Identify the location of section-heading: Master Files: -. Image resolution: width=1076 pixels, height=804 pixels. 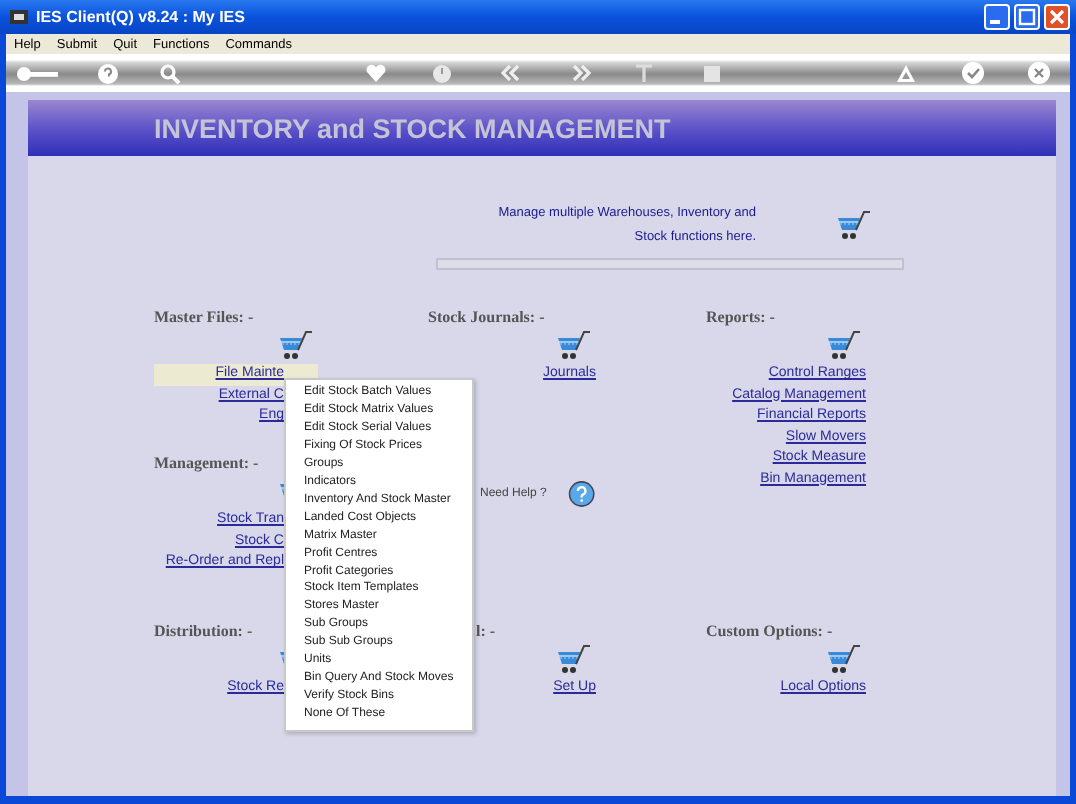
(204, 318).